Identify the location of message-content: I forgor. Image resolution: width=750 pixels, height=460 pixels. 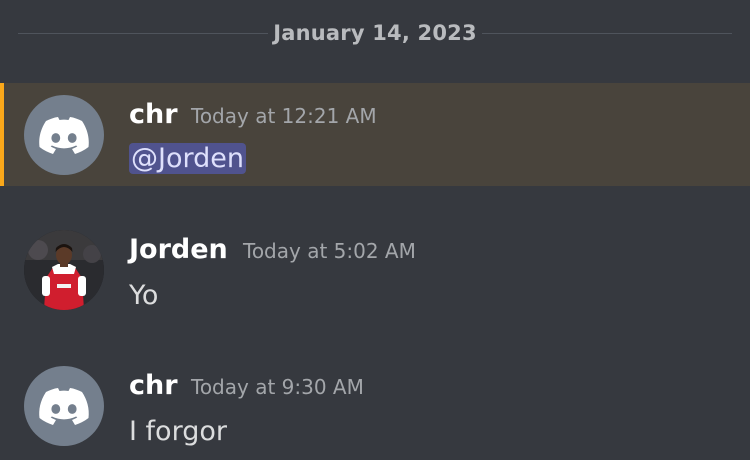
(178, 431).